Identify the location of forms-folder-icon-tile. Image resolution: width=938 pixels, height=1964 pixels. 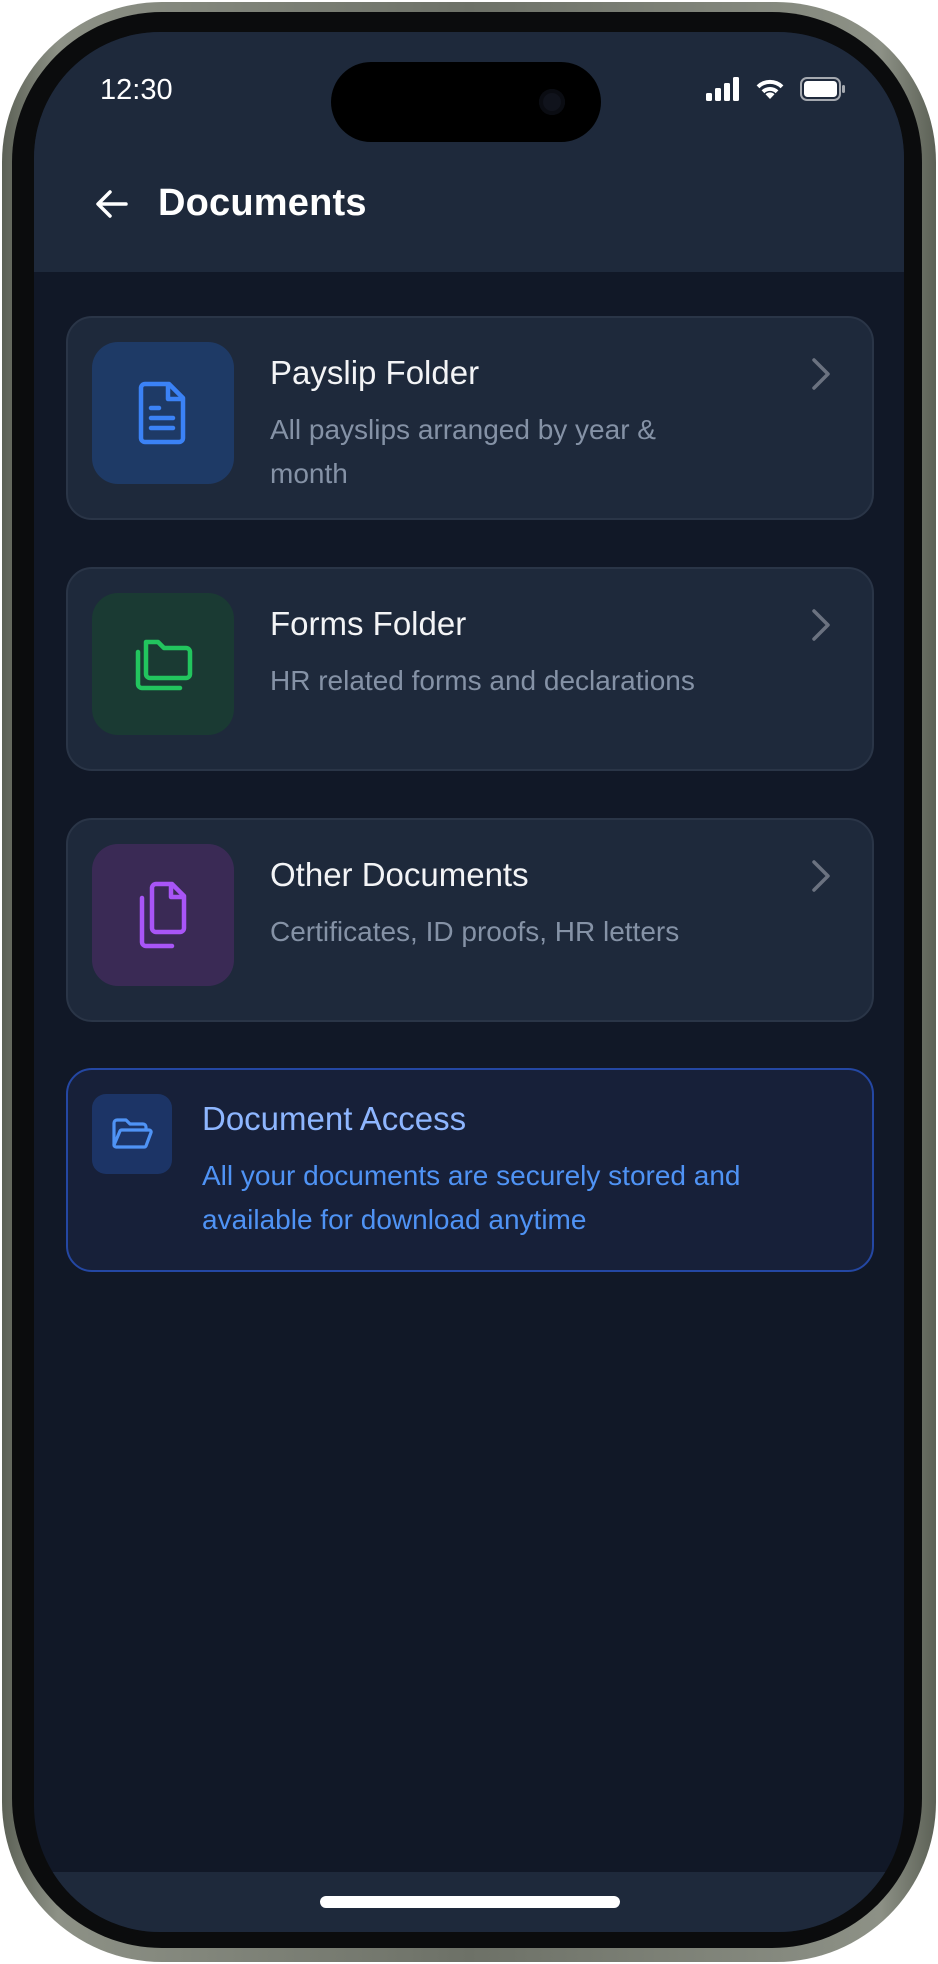
(163, 664).